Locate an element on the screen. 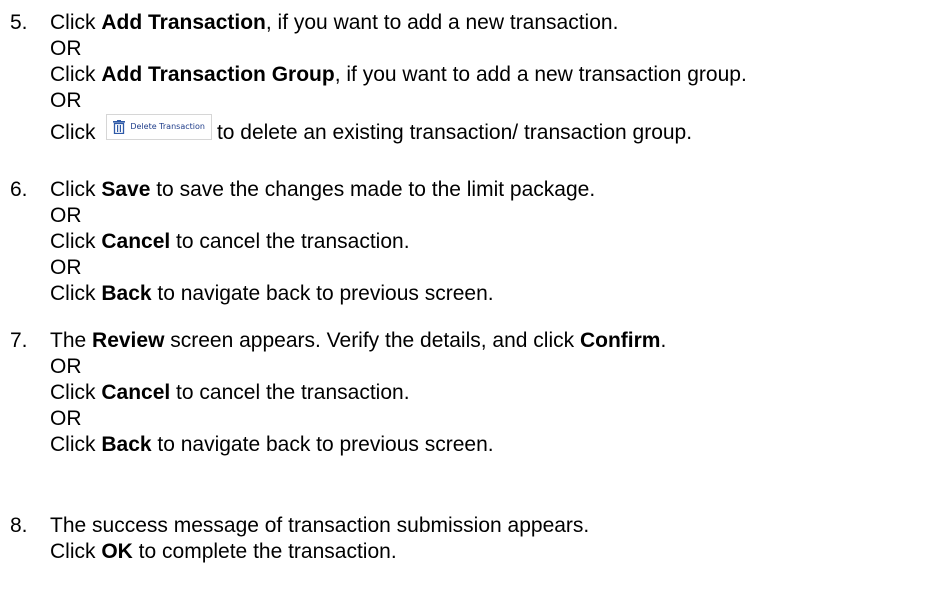 The height and width of the screenshot is (593, 945). add-transaction-group-label: Add Transaction Group is located at coordinates (218, 74).